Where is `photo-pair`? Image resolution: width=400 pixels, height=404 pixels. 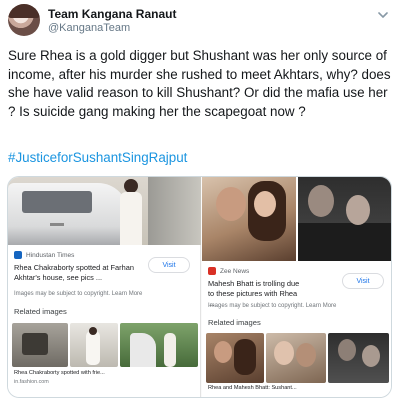
photo-pair is located at coordinates (344, 219).